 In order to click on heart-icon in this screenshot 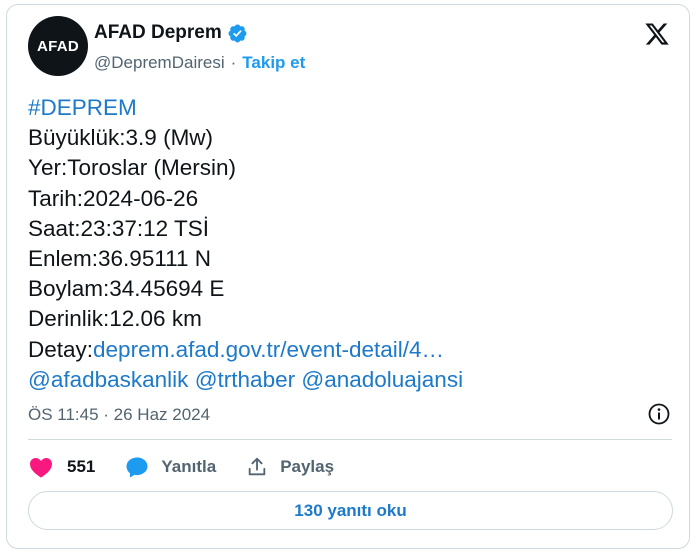, I will do `click(41, 468)`.